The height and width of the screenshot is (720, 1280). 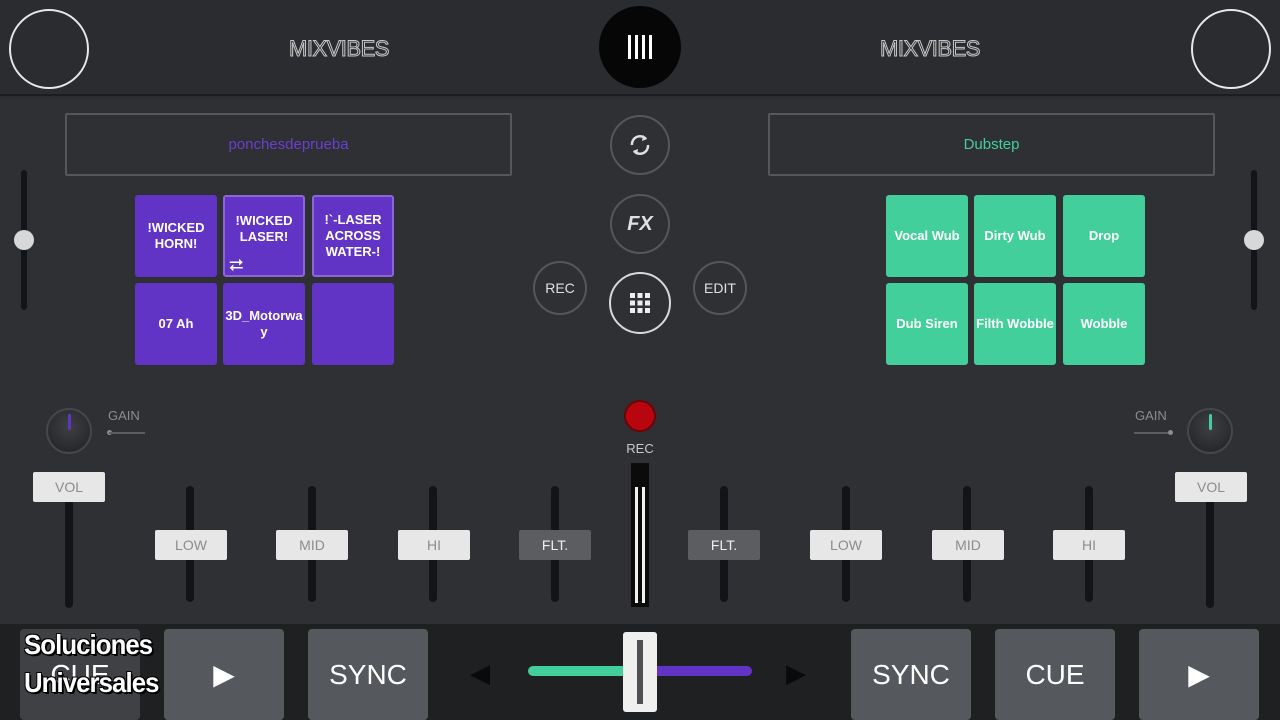 What do you see at coordinates (640, 224) in the screenshot?
I see `fx-button: FX` at bounding box center [640, 224].